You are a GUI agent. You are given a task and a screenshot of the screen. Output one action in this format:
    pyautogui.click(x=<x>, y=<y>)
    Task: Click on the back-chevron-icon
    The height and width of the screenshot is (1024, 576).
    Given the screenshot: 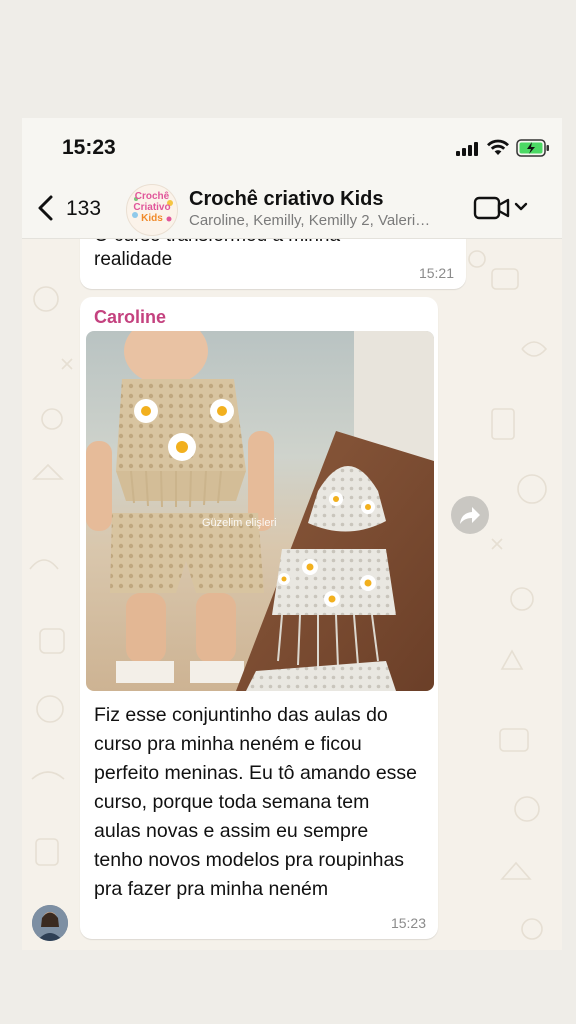 What is the action you would take?
    pyautogui.click(x=46, y=208)
    